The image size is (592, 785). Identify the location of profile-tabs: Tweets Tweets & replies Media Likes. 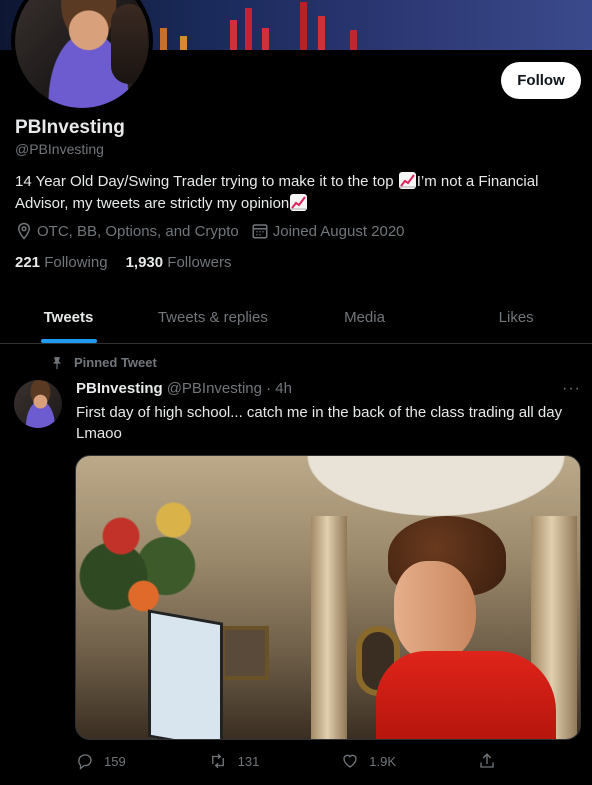
(296, 318).